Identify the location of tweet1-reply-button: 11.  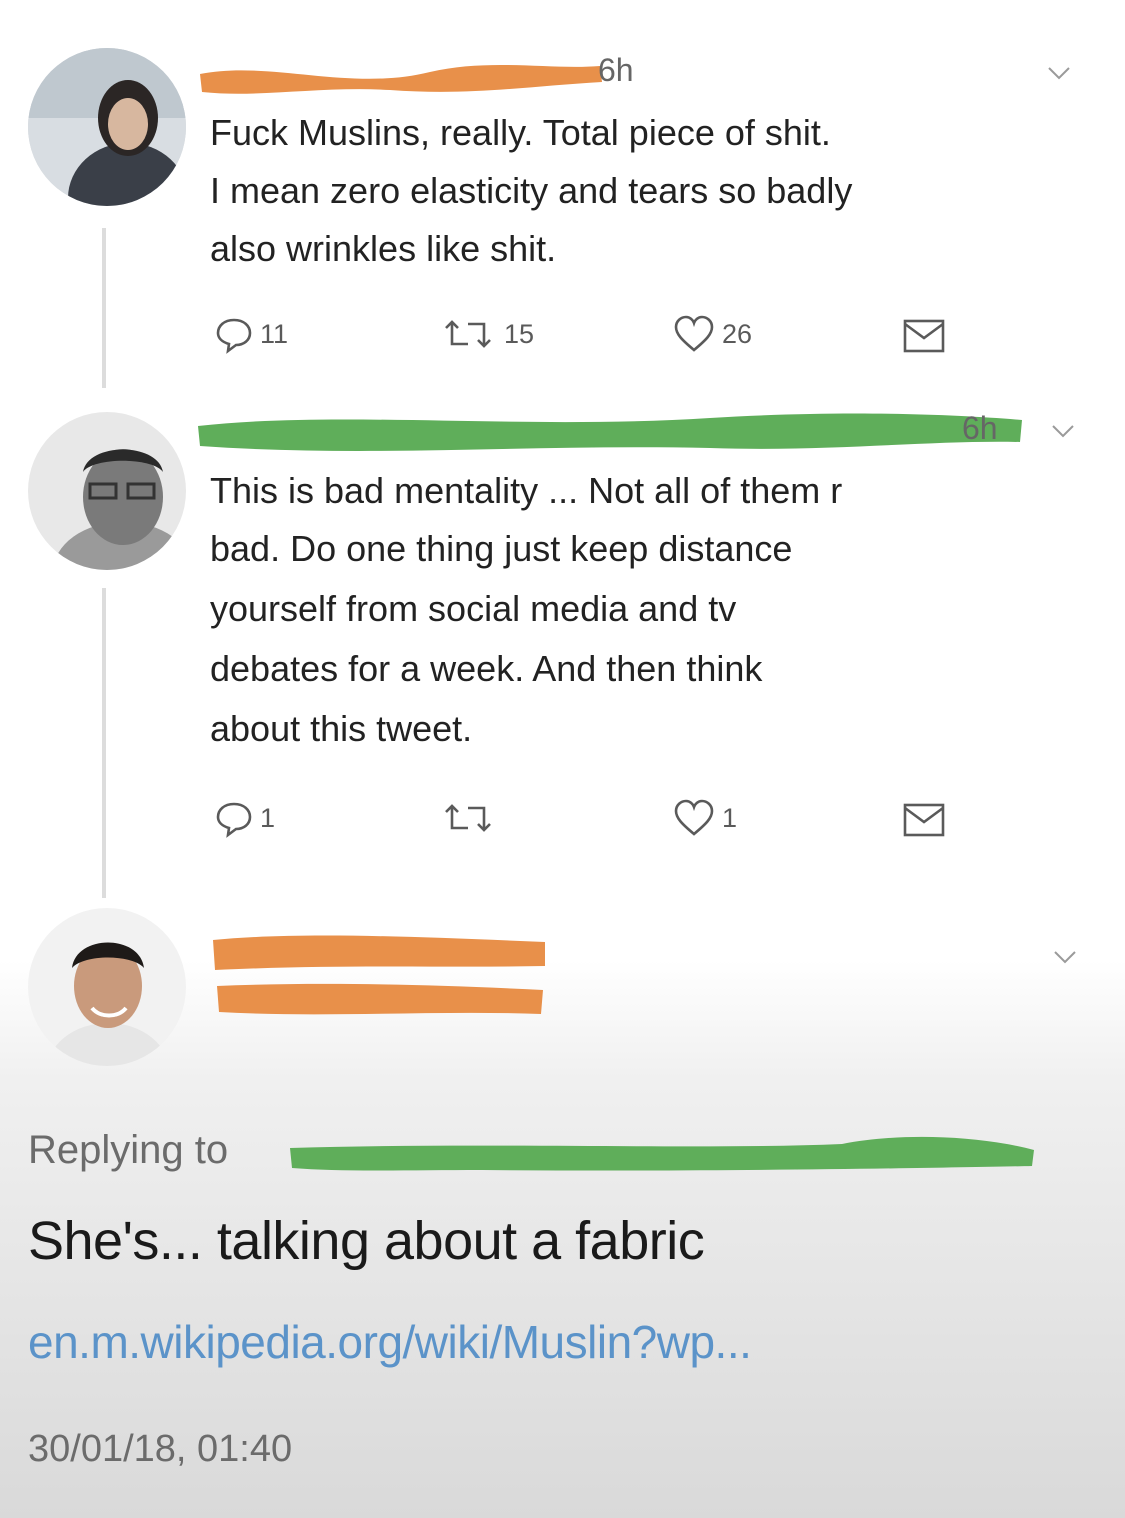
(251, 334).